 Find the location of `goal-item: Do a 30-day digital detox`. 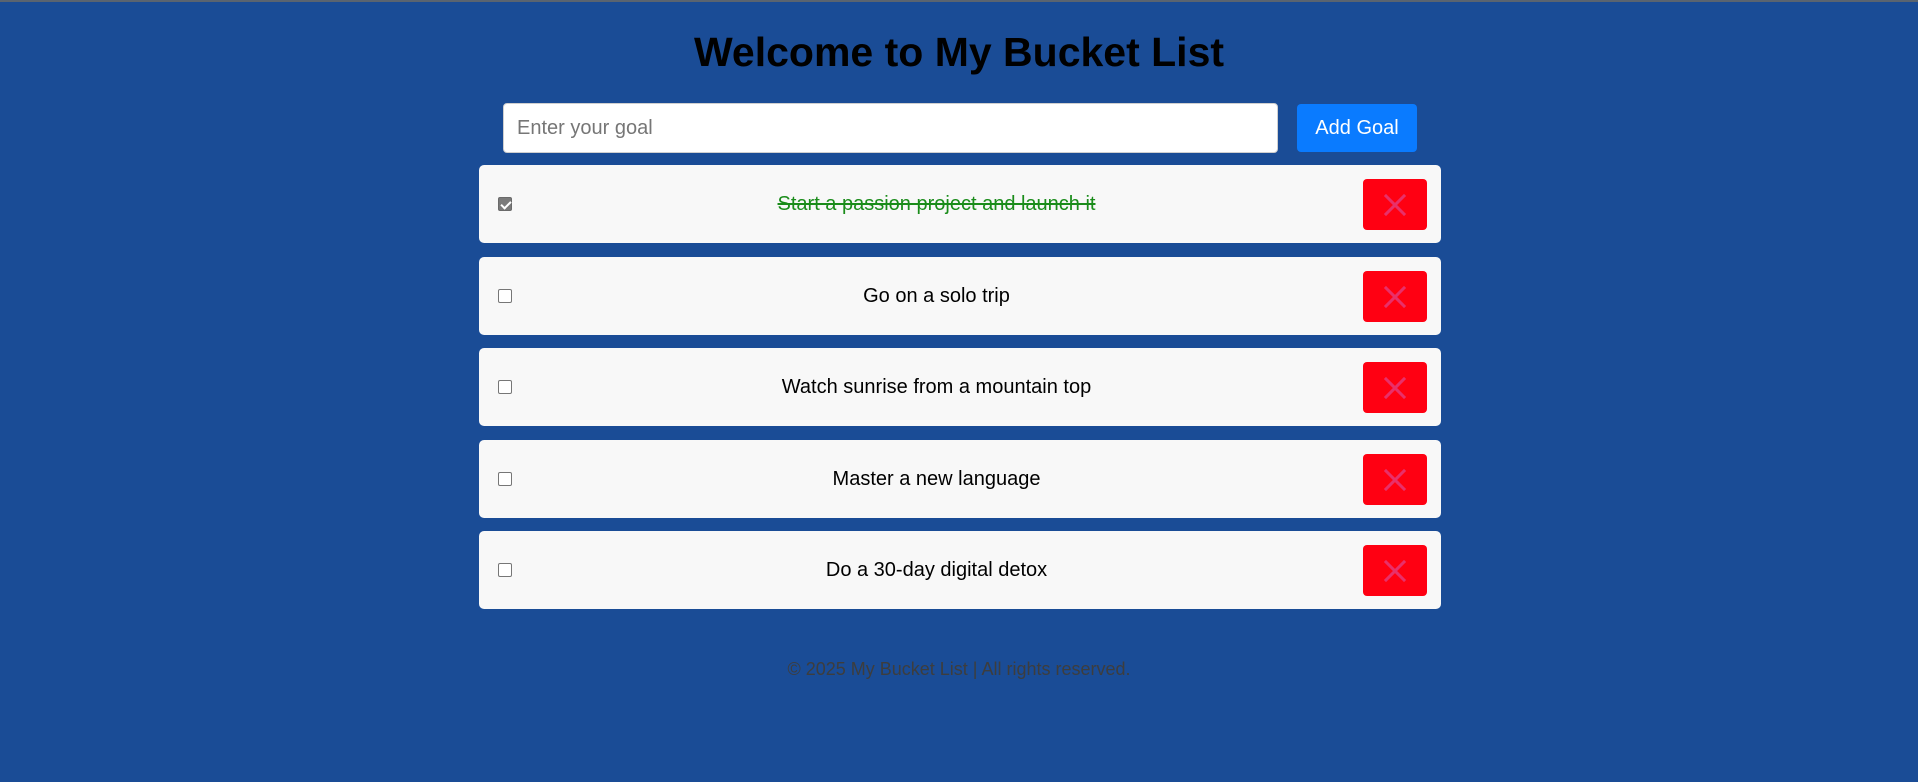

goal-item: Do a 30-day digital detox is located at coordinates (960, 570).